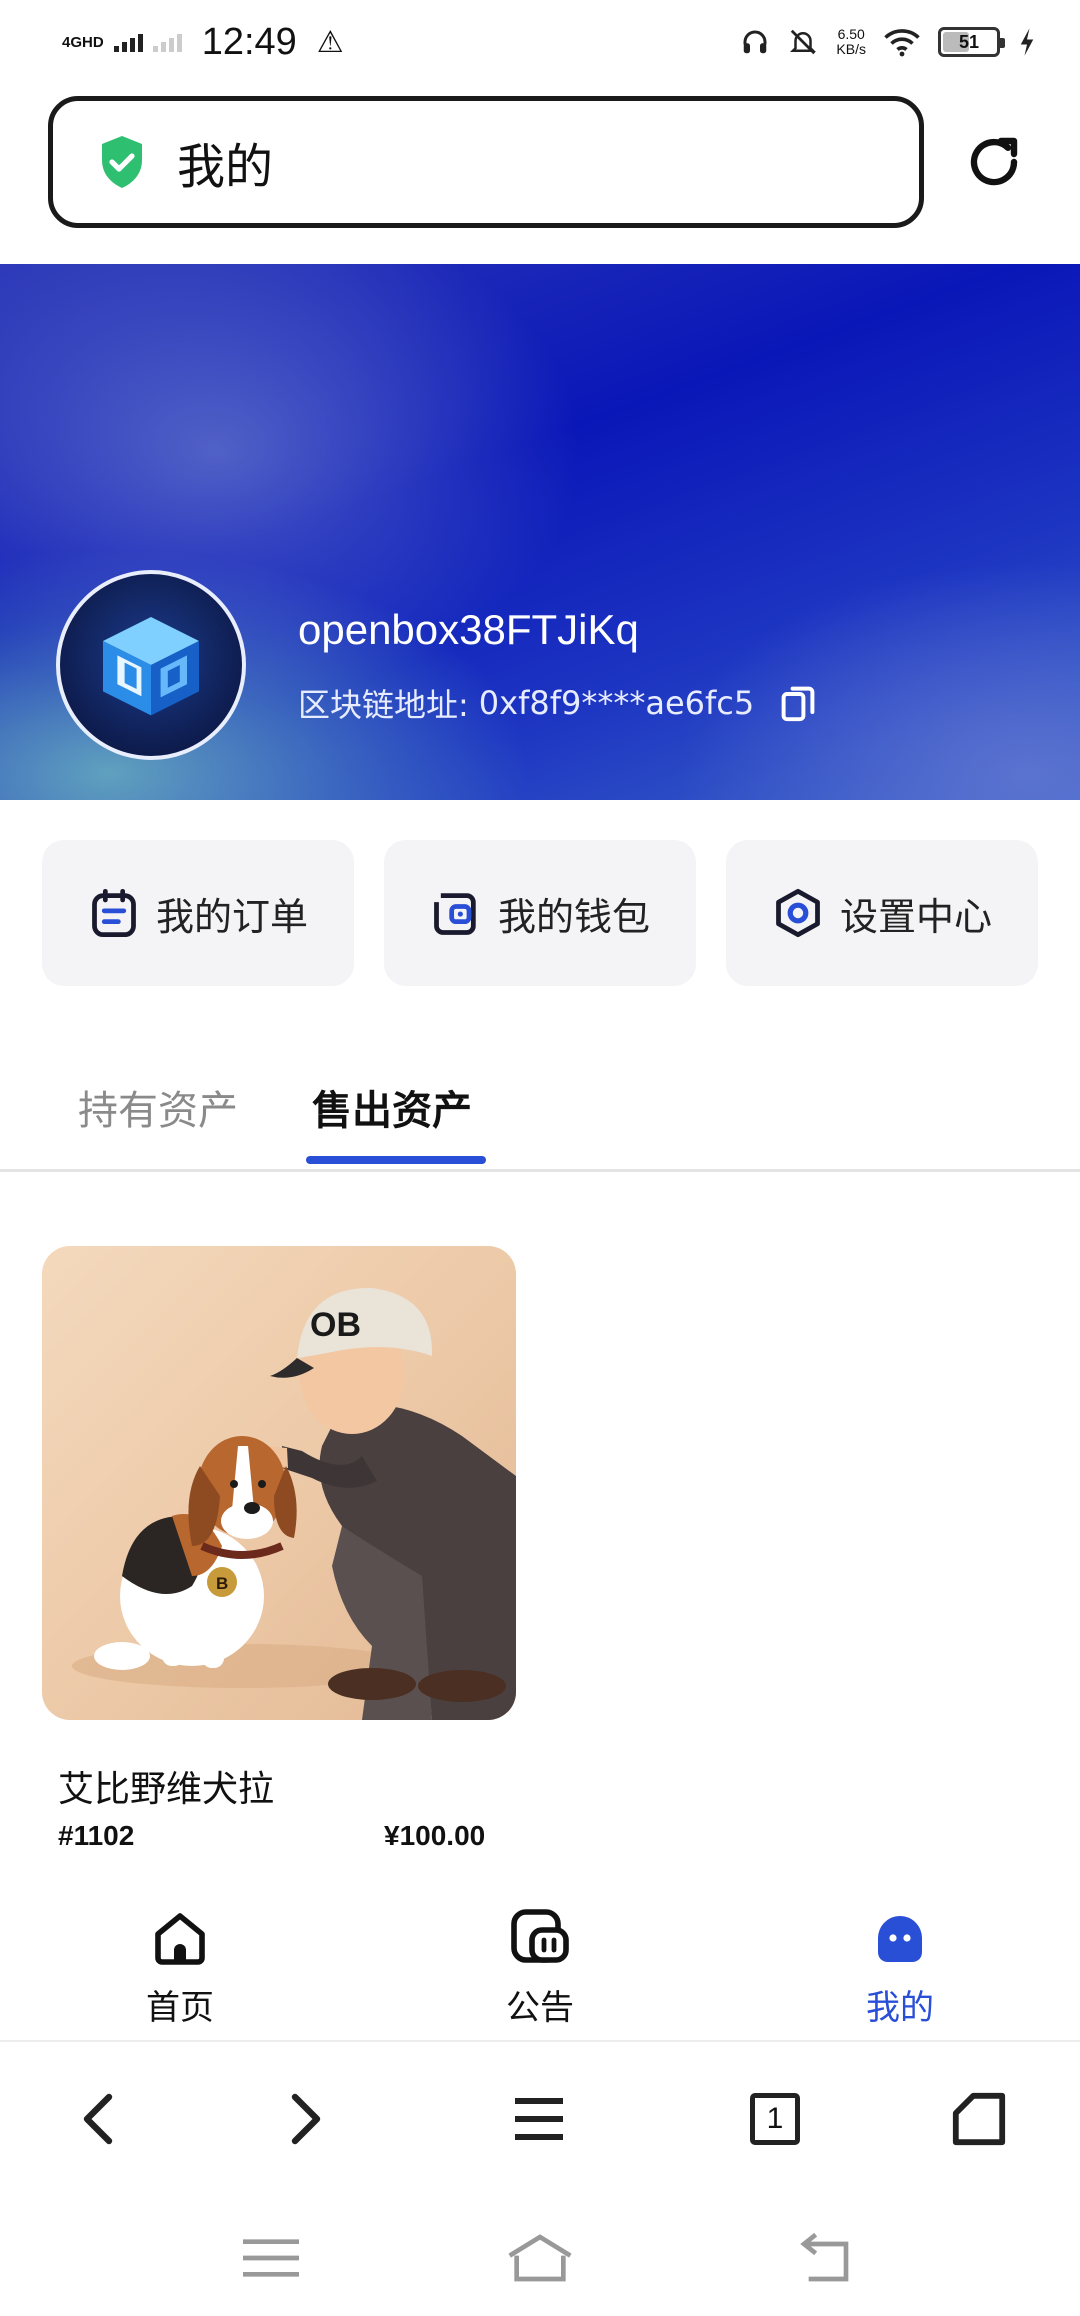 This screenshot has width=1080, height=2316. What do you see at coordinates (851, 34) in the screenshot?
I see `speed-value: 6.50` at bounding box center [851, 34].